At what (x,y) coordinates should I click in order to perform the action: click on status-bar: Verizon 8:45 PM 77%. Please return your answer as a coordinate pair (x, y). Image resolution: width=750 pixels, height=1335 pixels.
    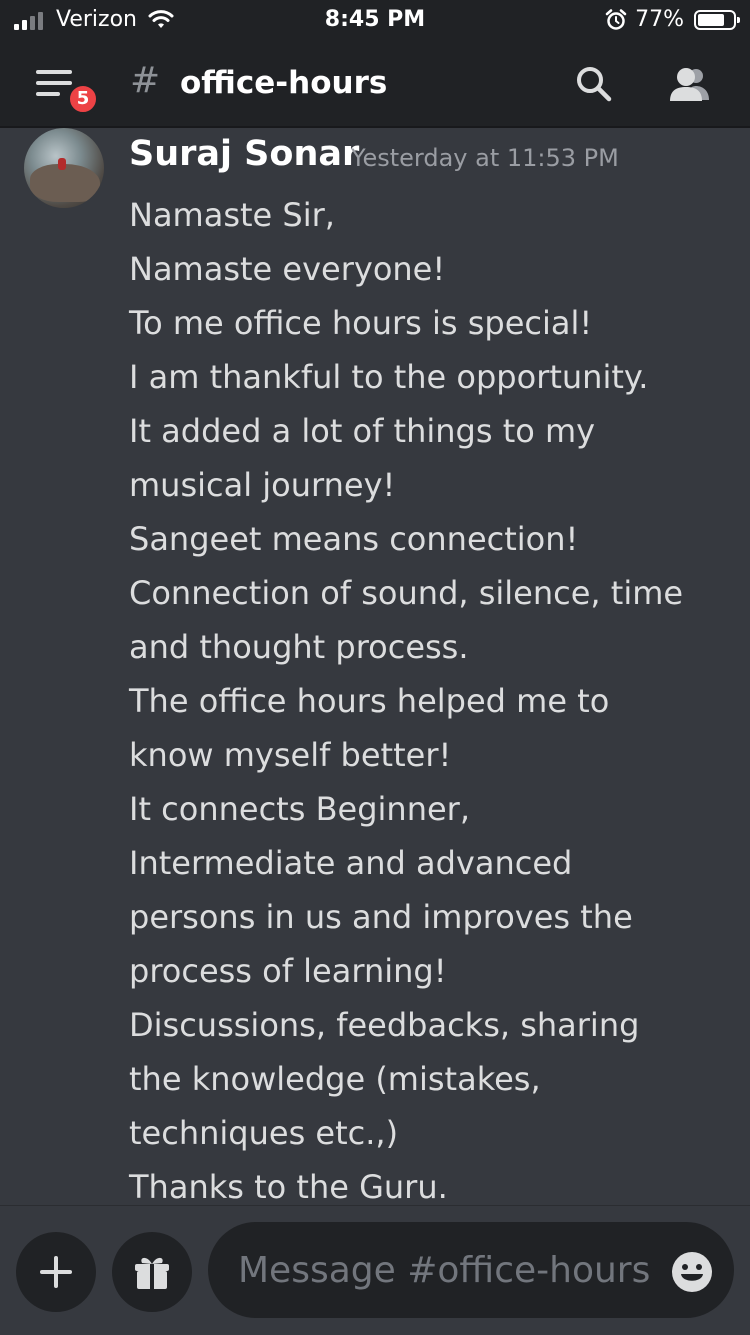
    Looking at the image, I should click on (375, 20).